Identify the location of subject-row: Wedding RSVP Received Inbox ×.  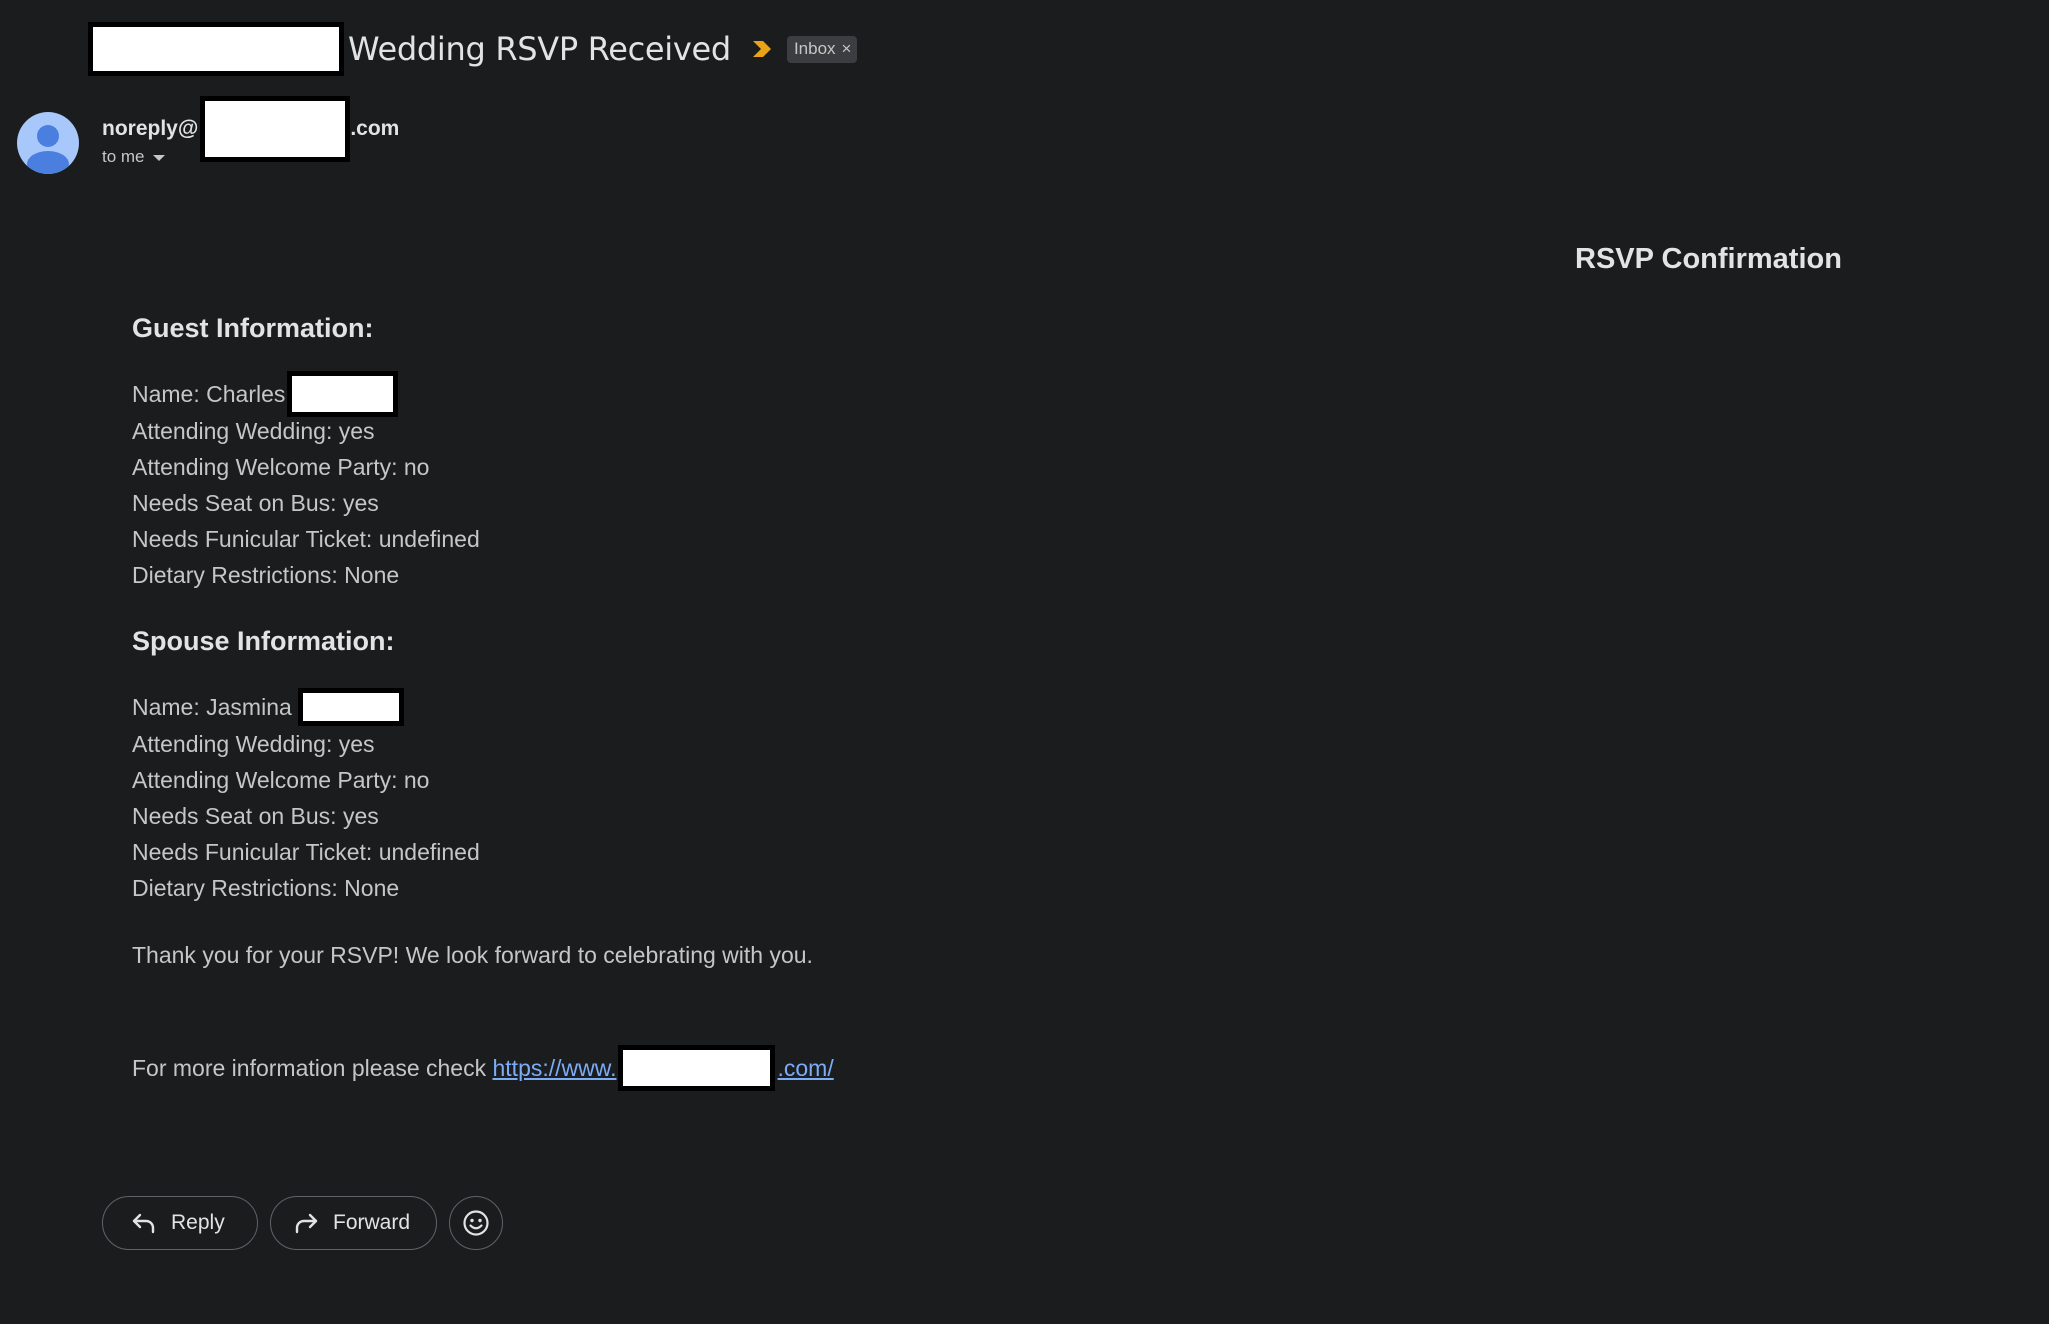
(473, 49).